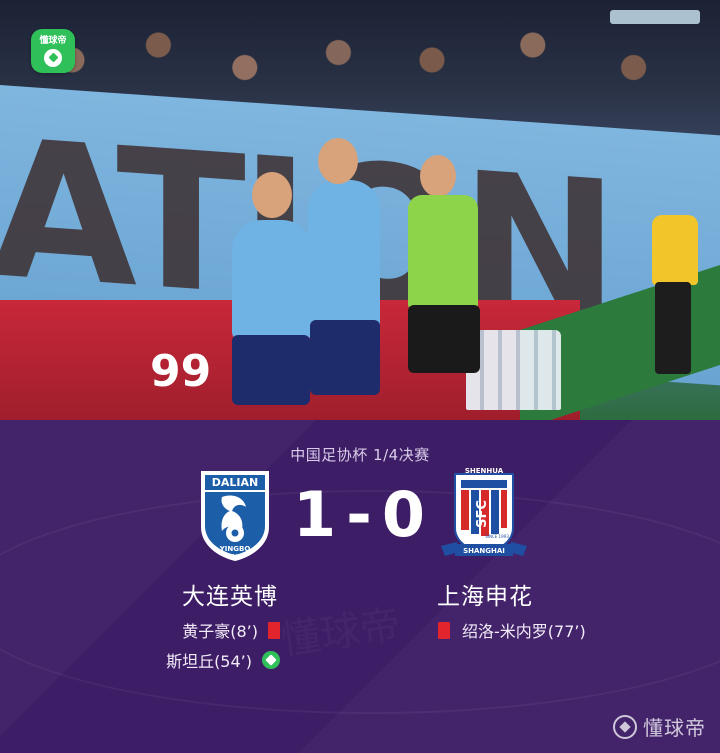  What do you see at coordinates (53, 40) in the screenshot?
I see `app-badge-label: 懂球帝` at bounding box center [53, 40].